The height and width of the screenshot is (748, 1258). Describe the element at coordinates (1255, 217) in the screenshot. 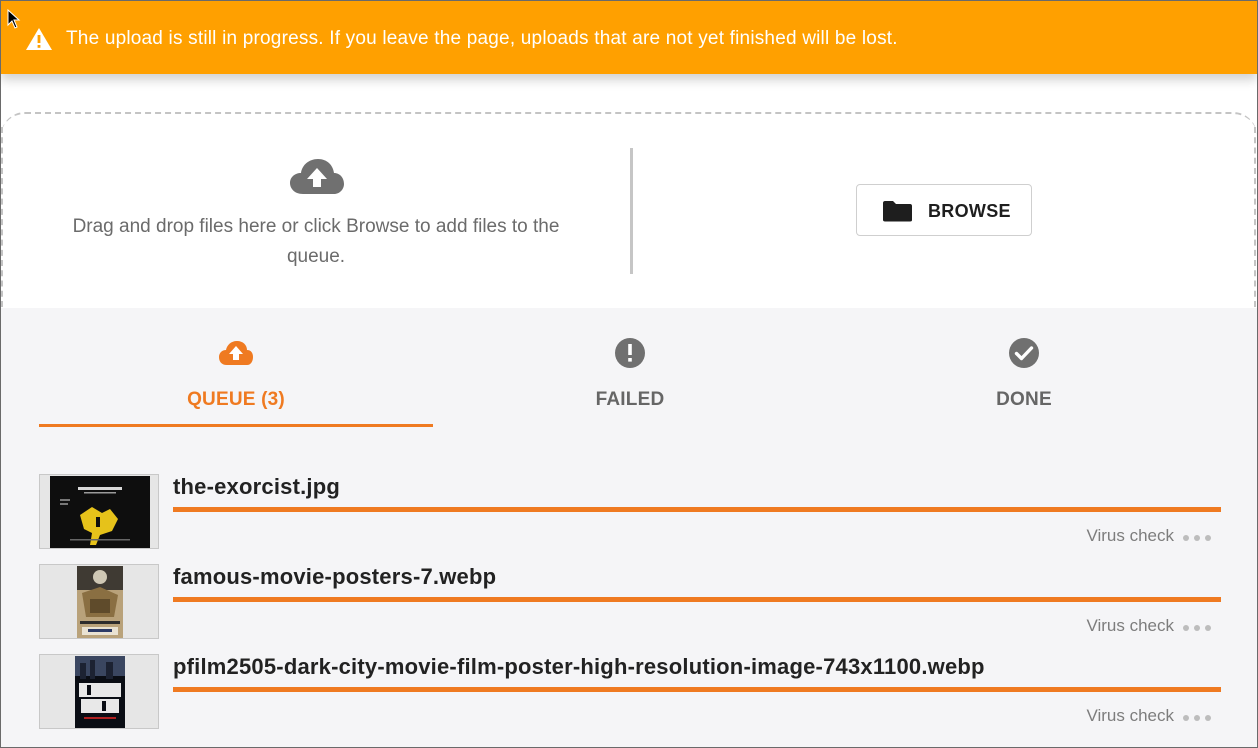

I see `drop-zone-right-border` at that location.